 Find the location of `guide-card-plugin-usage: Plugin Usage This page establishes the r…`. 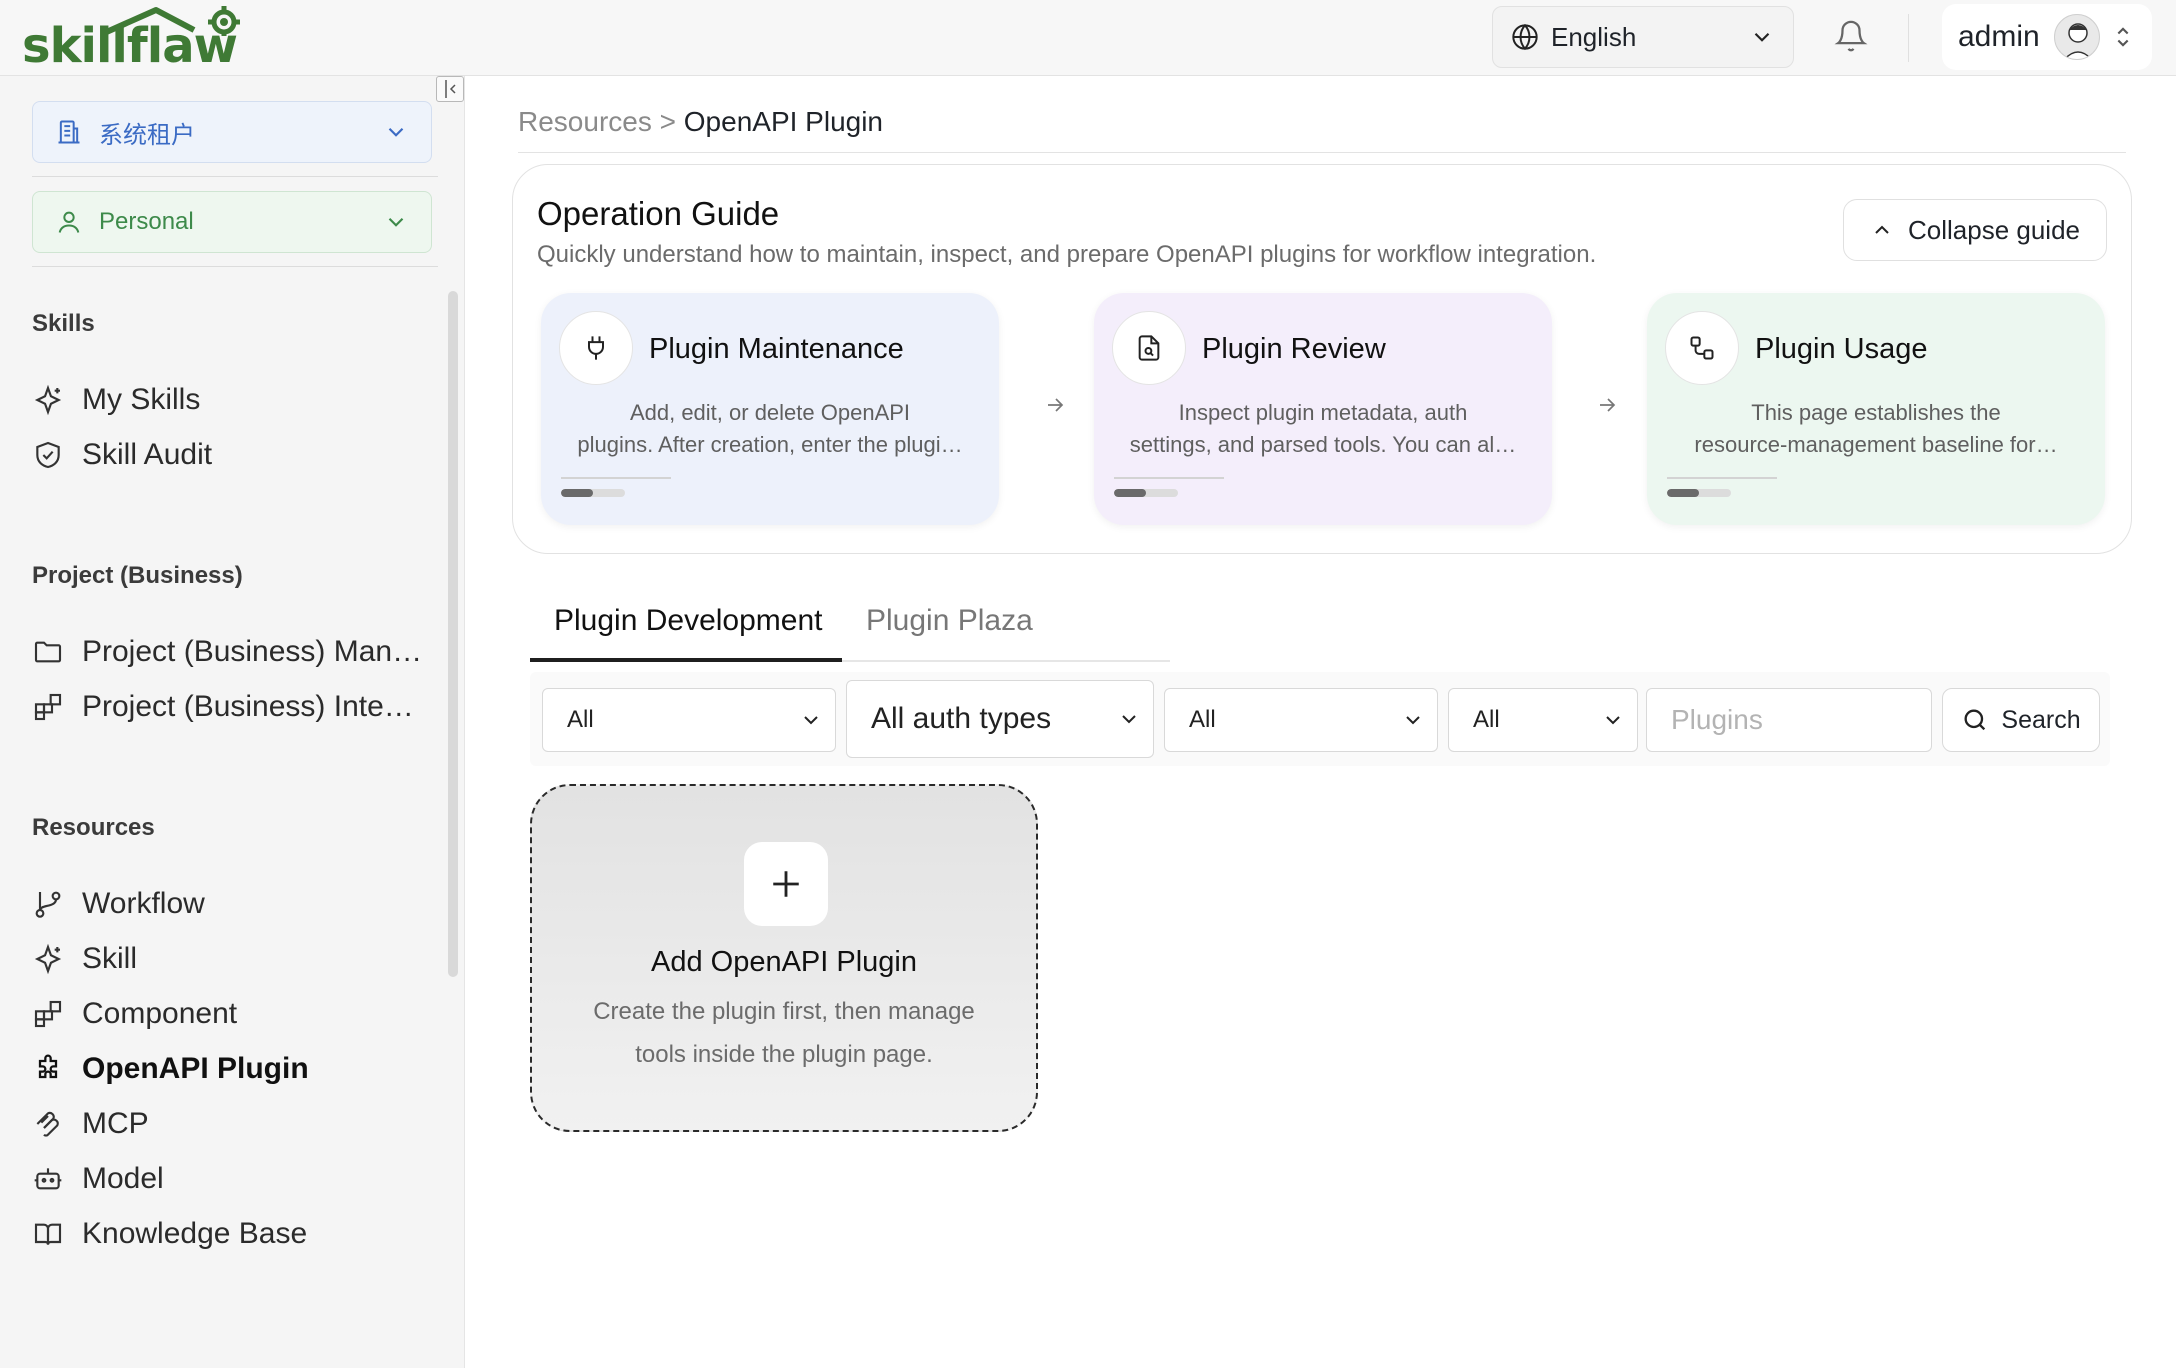

guide-card-plugin-usage: Plugin Usage This page establishes the r… is located at coordinates (1876, 409).